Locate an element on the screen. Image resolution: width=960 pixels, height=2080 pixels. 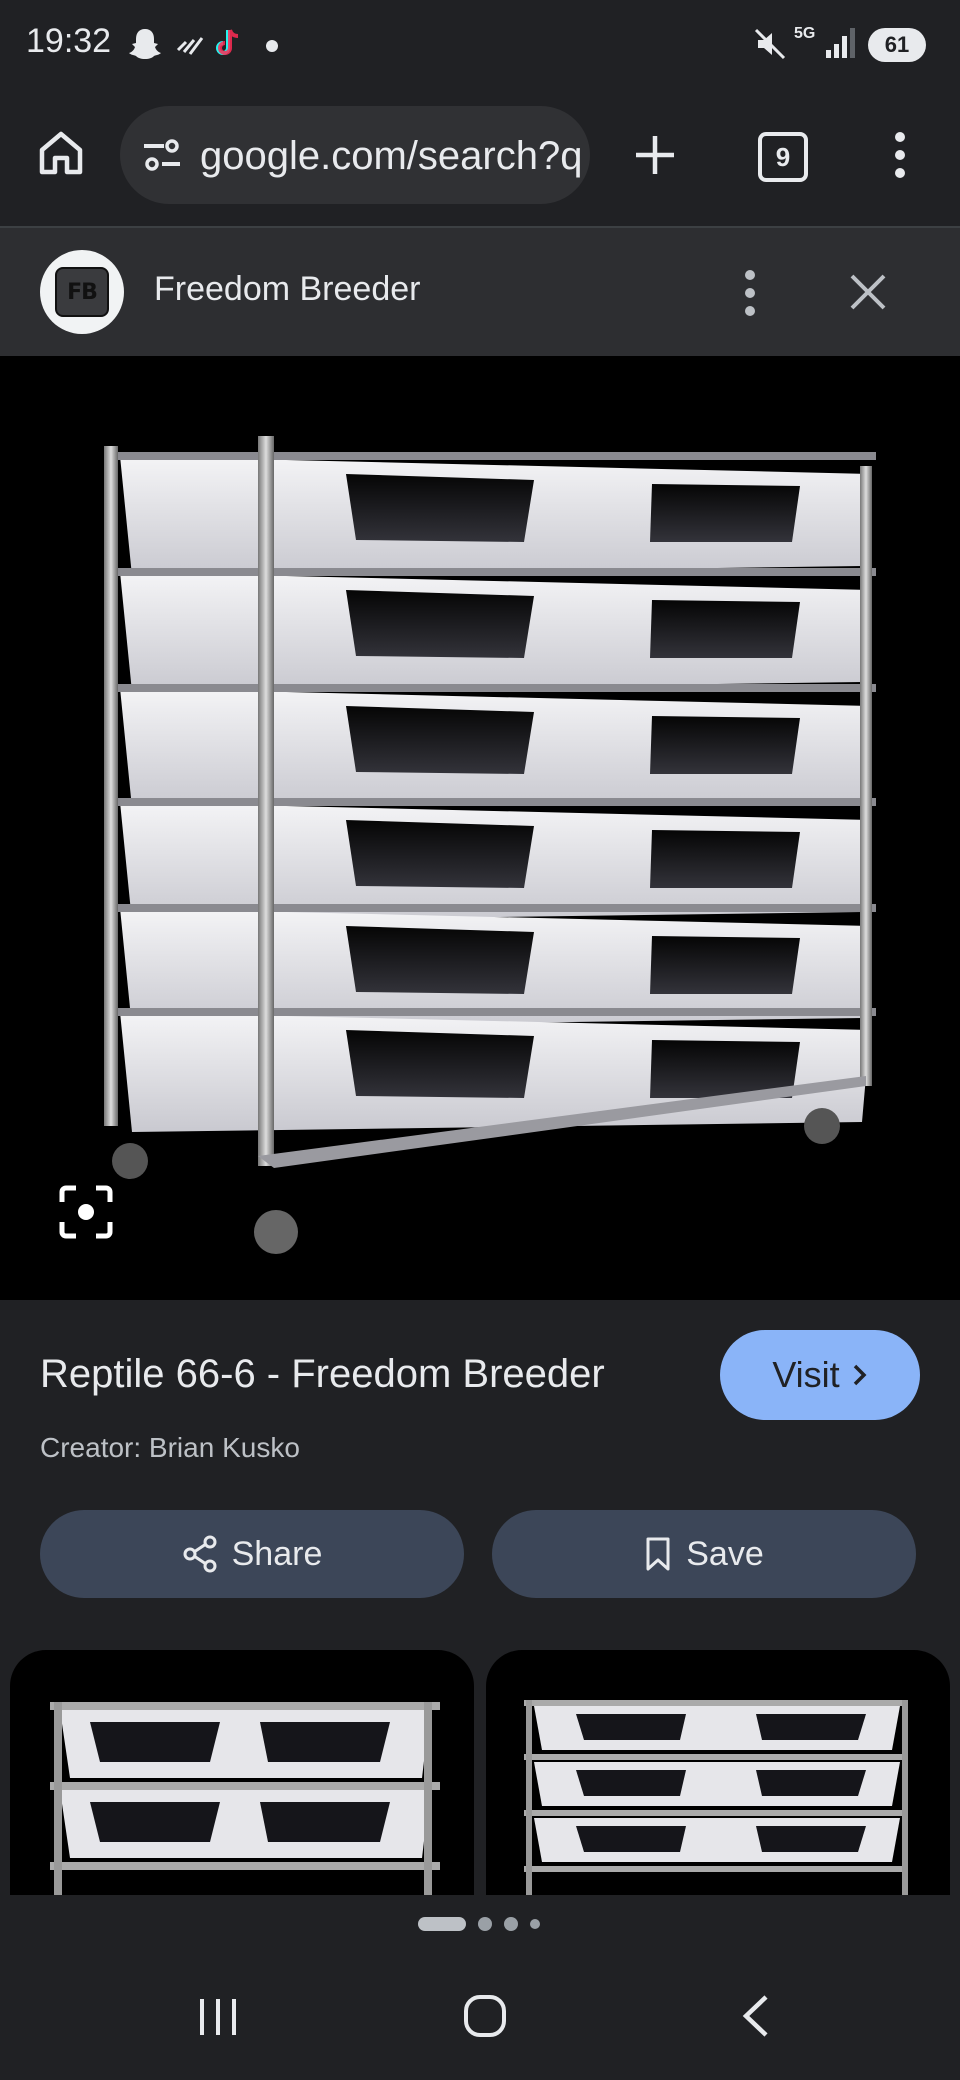
browser-toolbar: google.com/search?q 9 is located at coordinates (480, 160).